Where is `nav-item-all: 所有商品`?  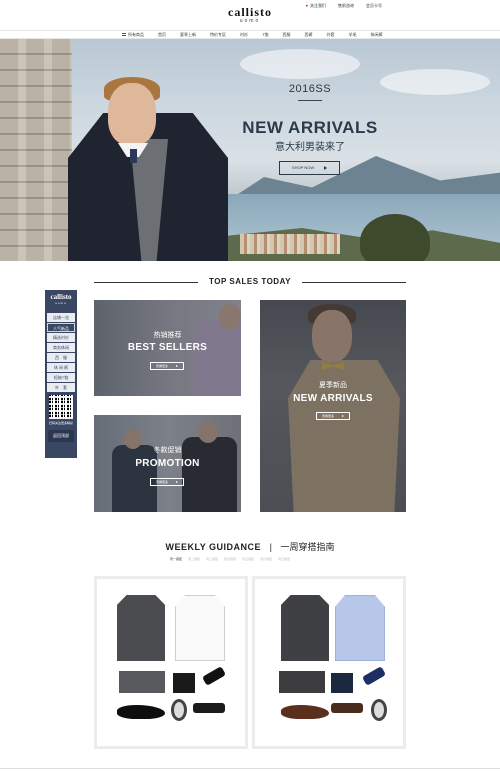 nav-item-all: 所有商品 is located at coordinates (133, 35).